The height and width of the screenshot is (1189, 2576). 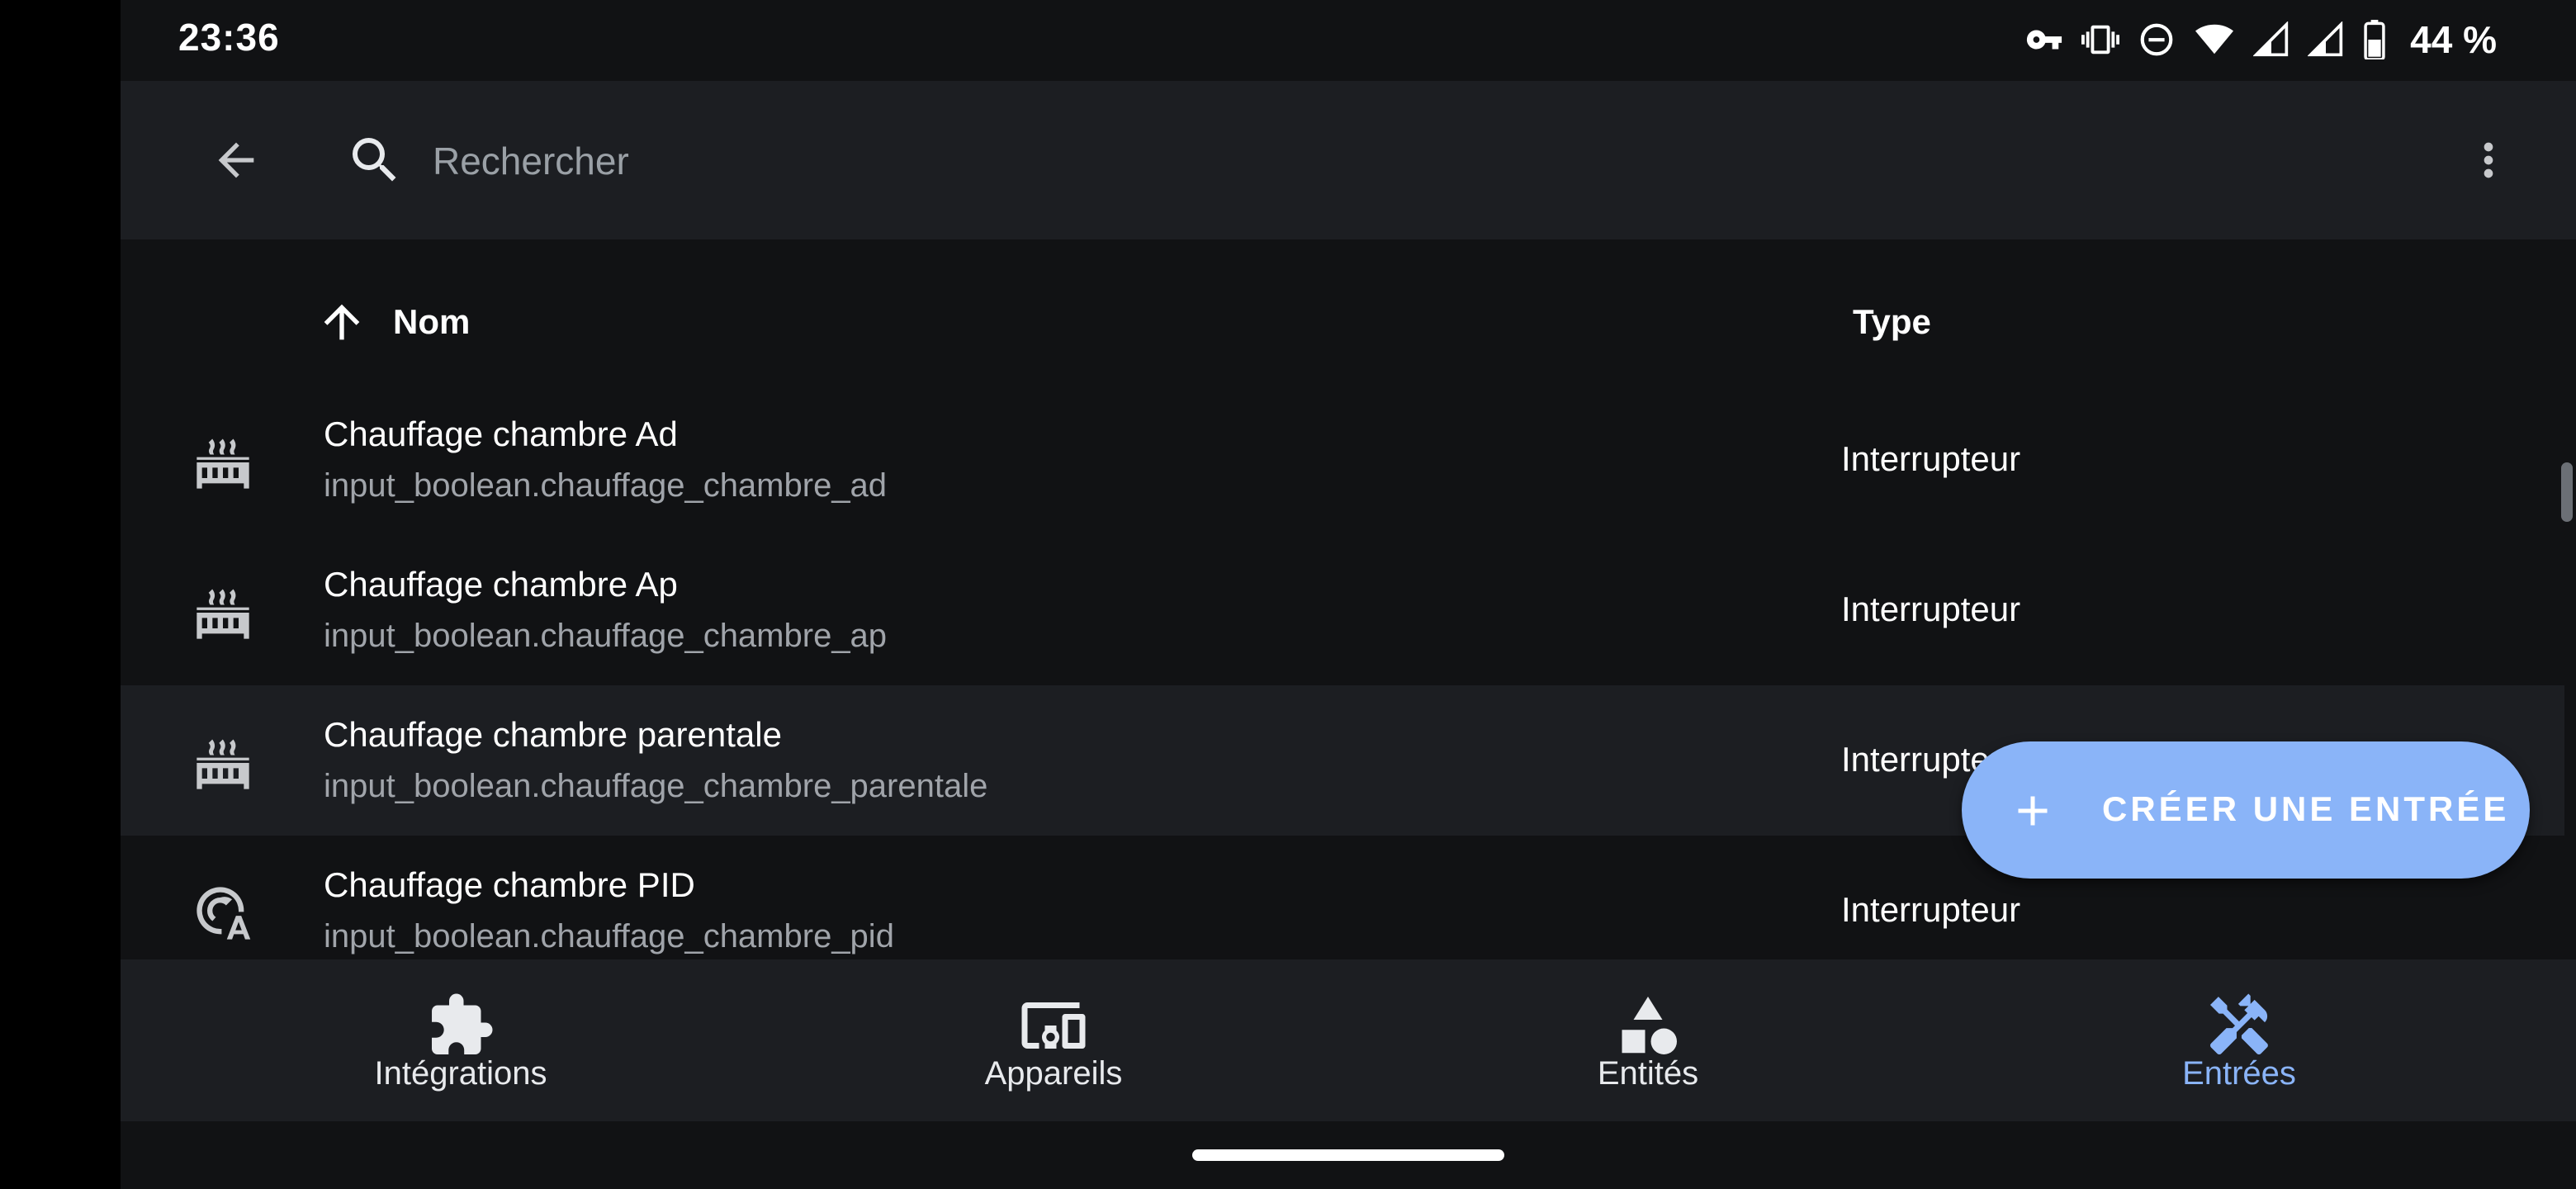 I want to click on tools-icon, so click(x=2239, y=1024).